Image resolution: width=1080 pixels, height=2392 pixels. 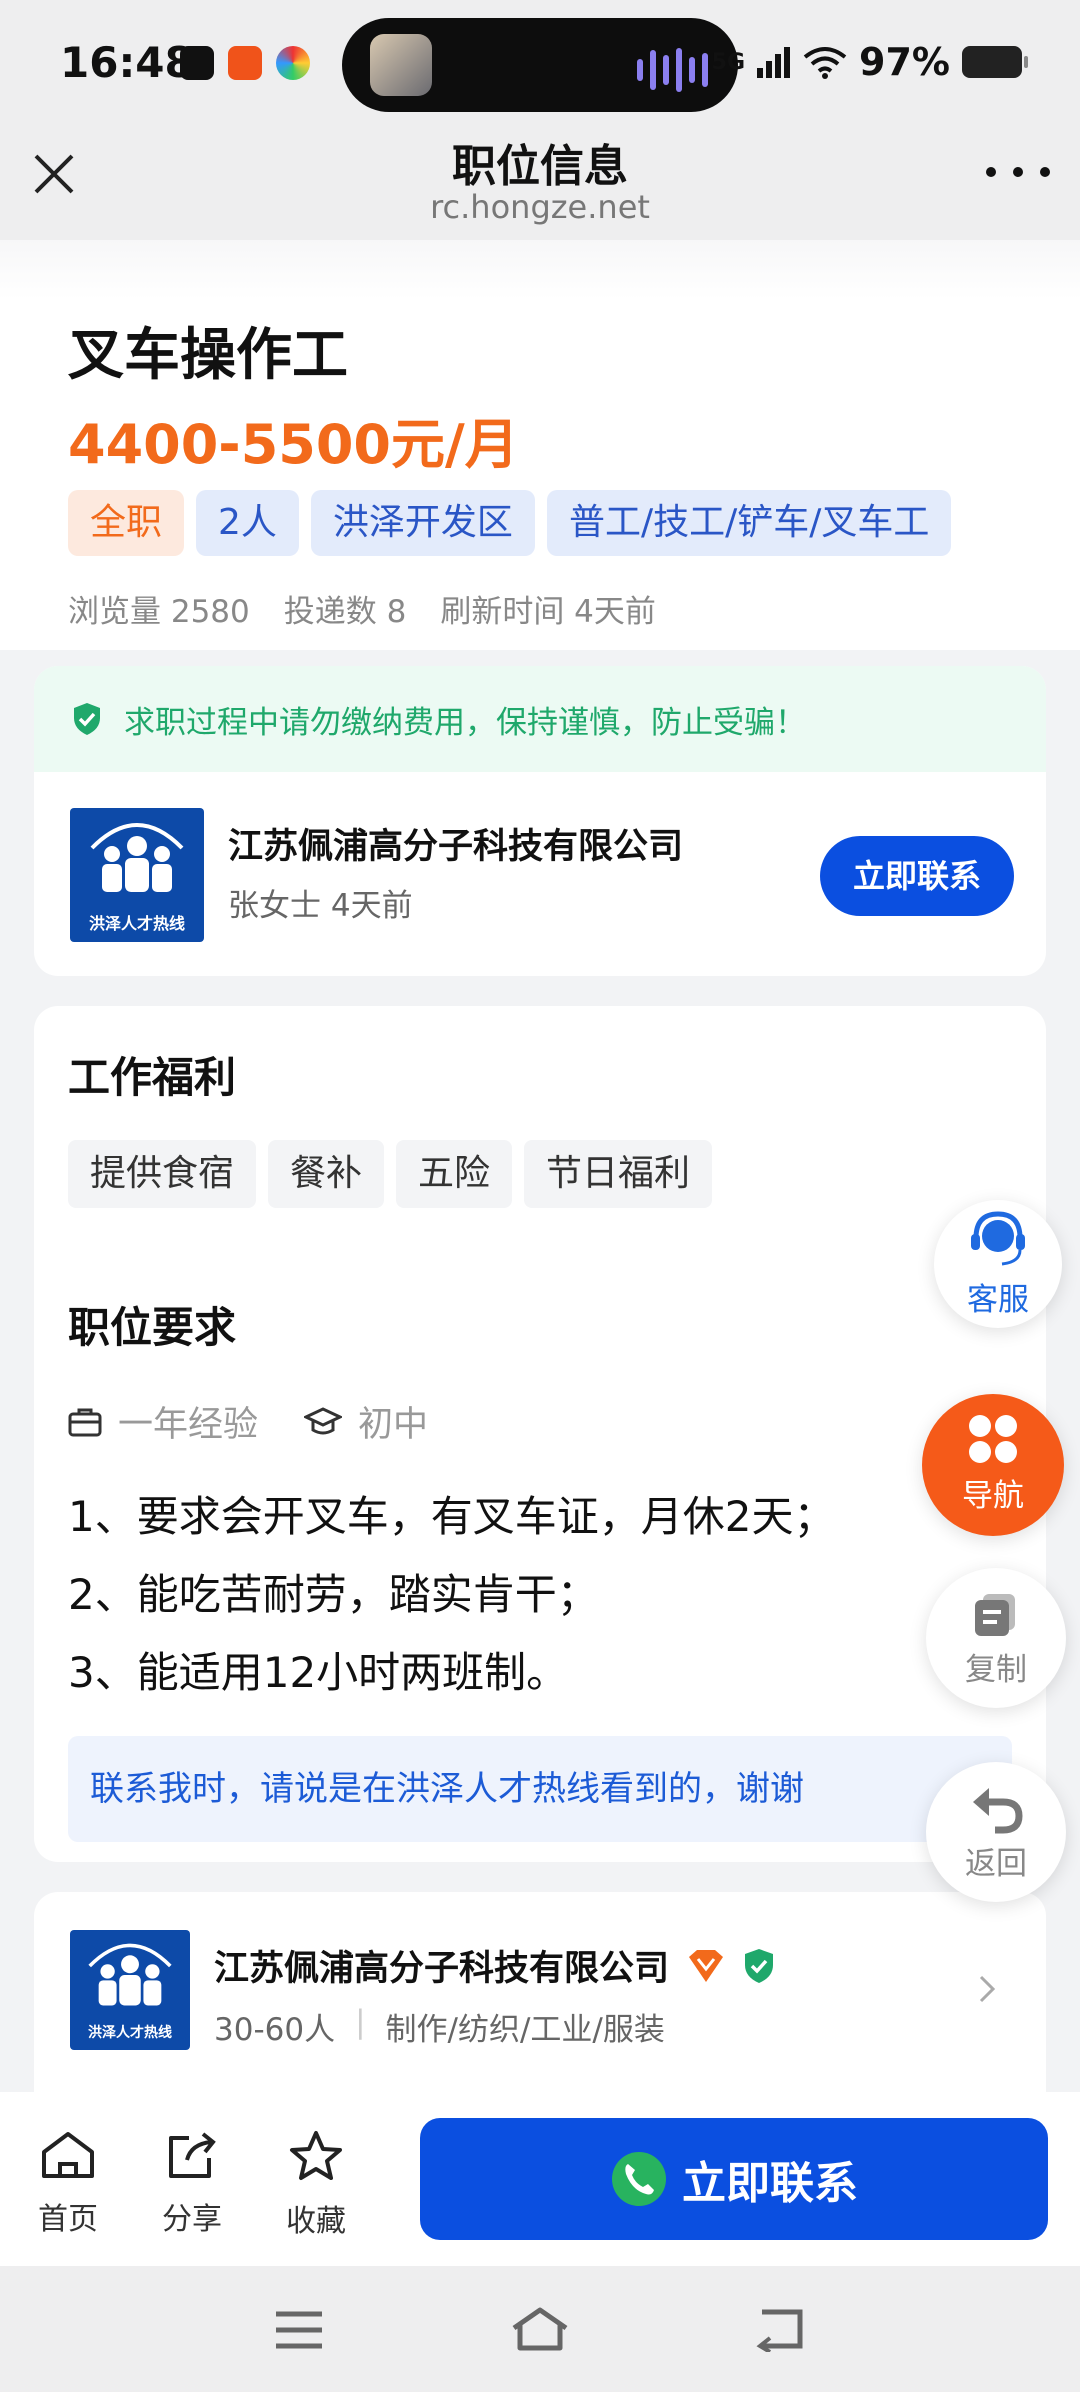 What do you see at coordinates (1018, 172) in the screenshot?
I see `more-menu-button` at bounding box center [1018, 172].